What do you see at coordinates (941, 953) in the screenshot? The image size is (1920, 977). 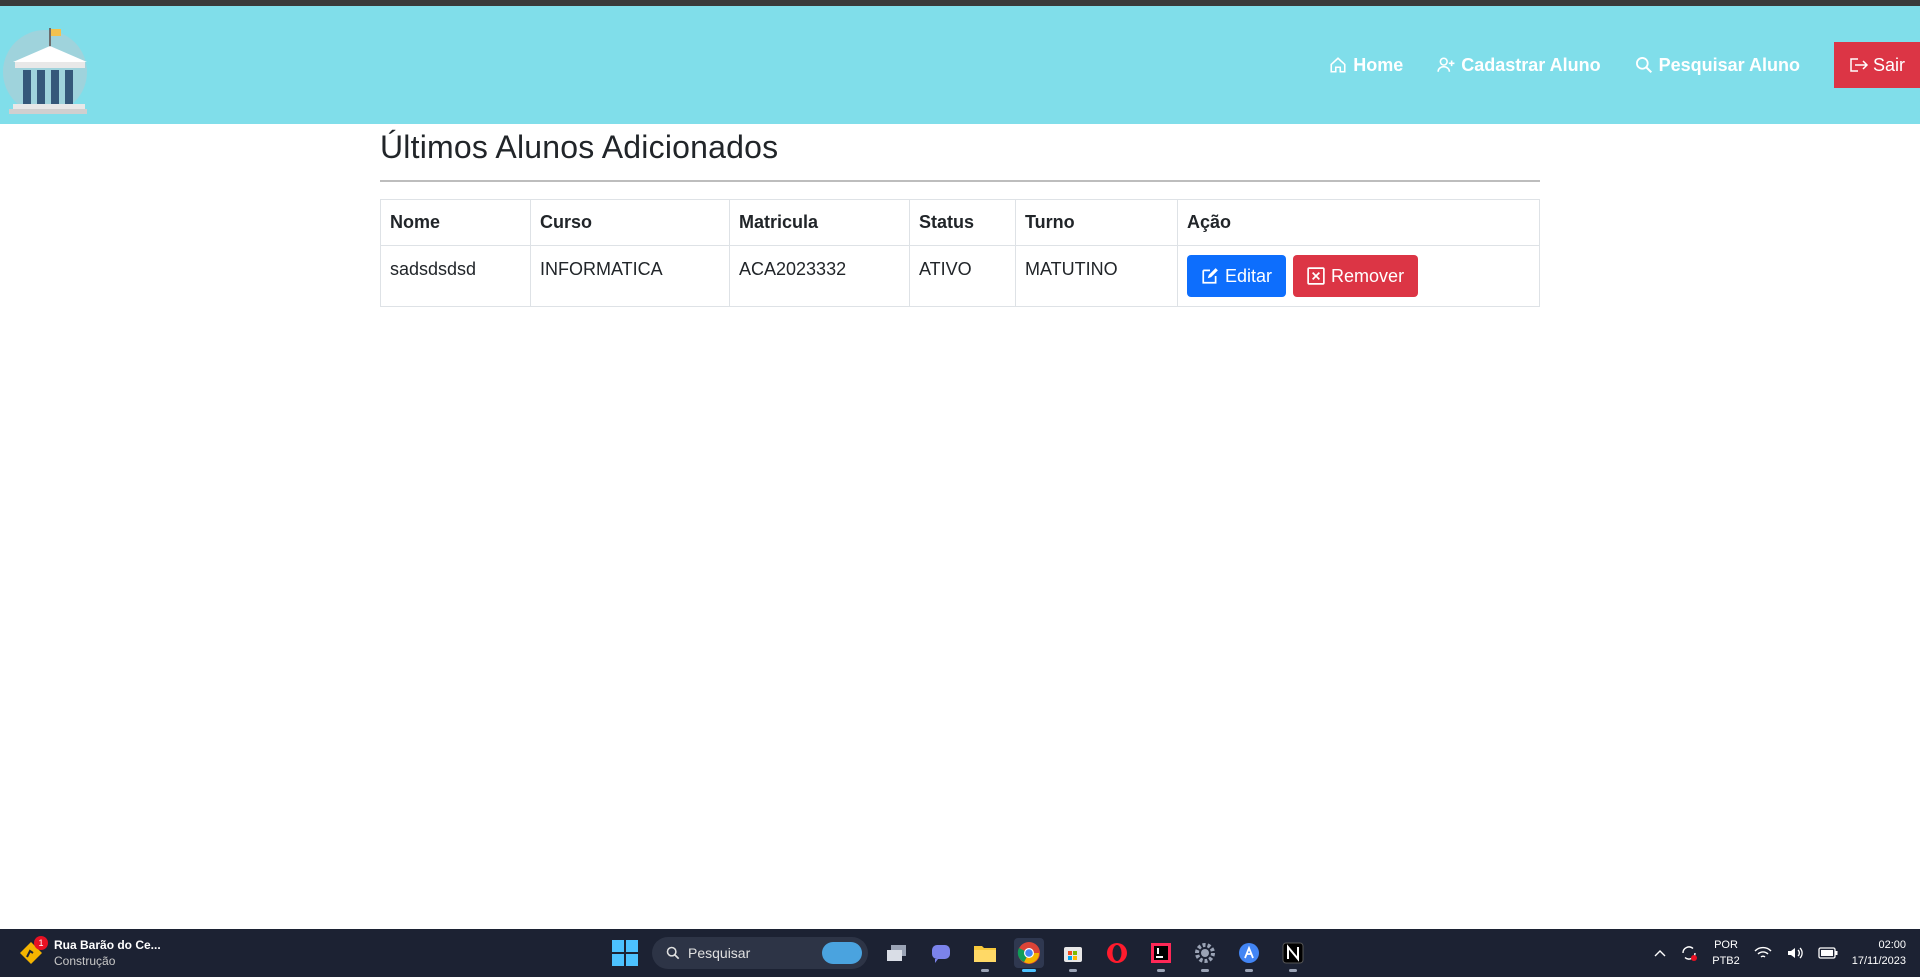 I see `teams-chat-icon` at bounding box center [941, 953].